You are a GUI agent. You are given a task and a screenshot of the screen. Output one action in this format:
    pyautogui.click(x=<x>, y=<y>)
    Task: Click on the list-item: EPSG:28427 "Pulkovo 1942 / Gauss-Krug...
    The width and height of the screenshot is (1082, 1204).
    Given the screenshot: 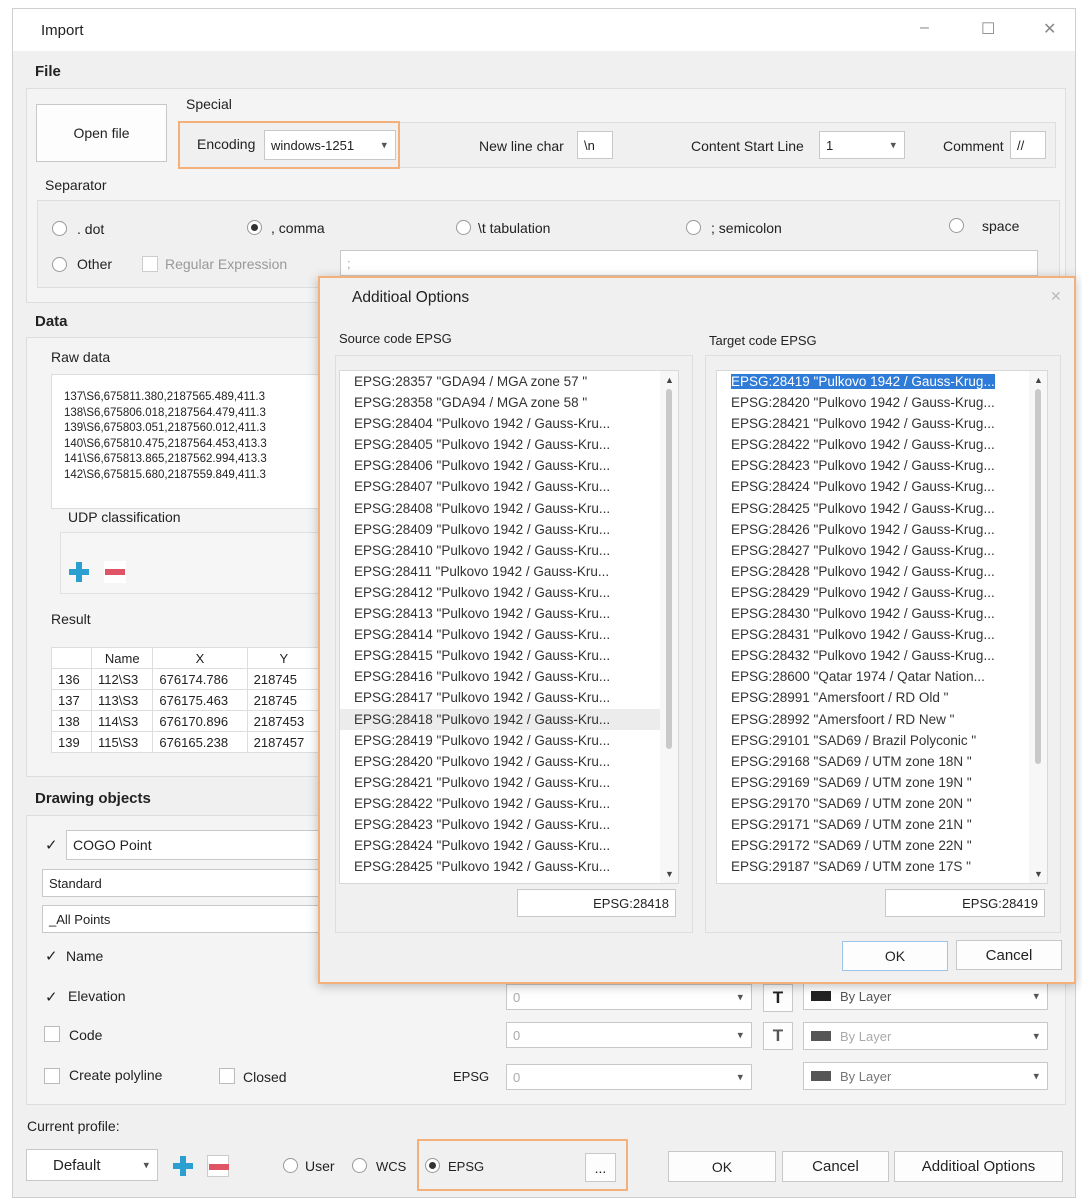 What is the action you would take?
    pyautogui.click(x=882, y=550)
    